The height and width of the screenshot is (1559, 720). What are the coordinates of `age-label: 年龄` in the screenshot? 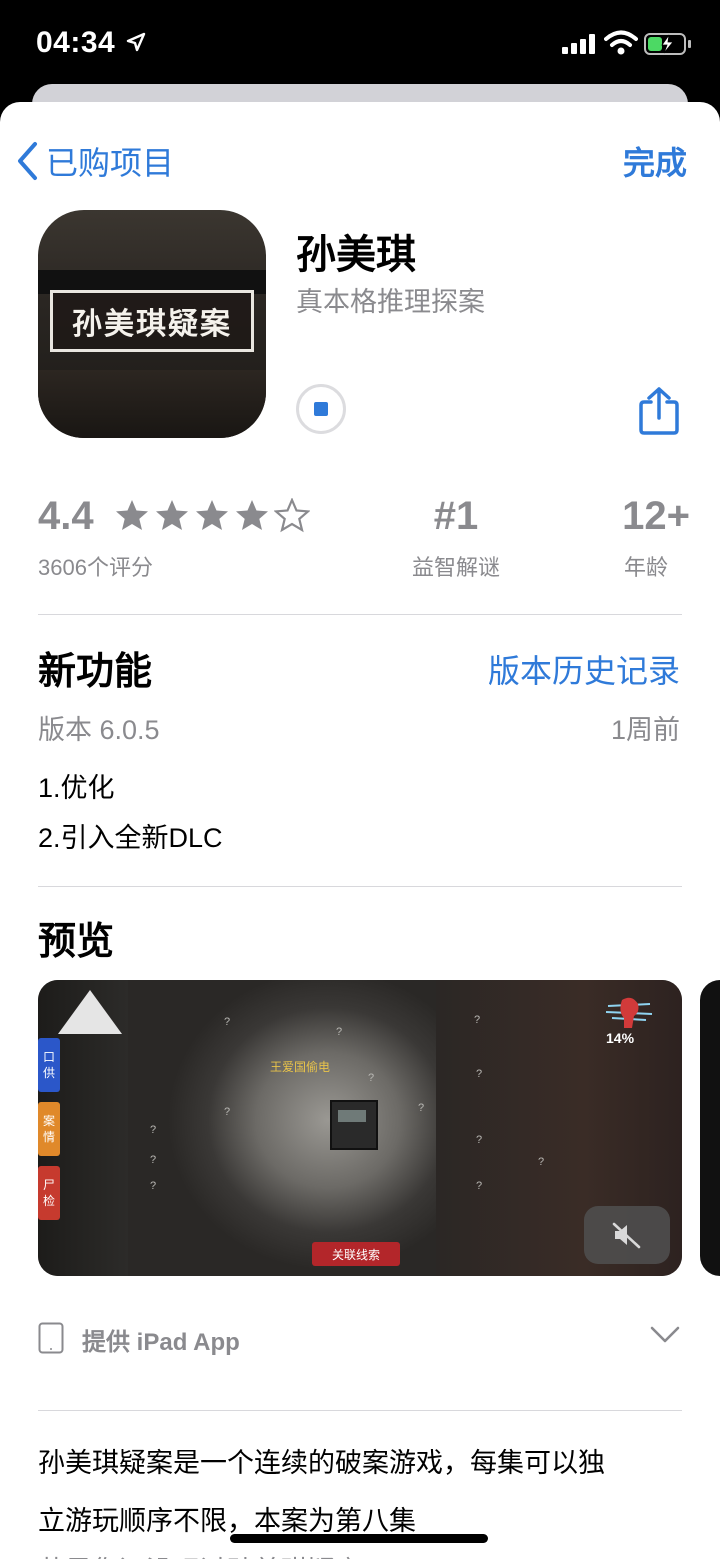 It's located at (645, 567).